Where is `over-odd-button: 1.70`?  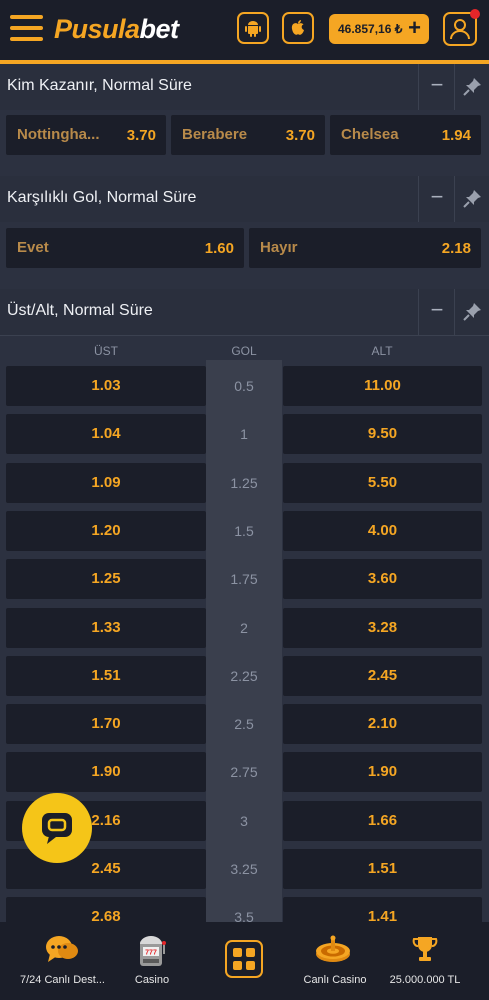 over-odd-button: 1.70 is located at coordinates (106, 724).